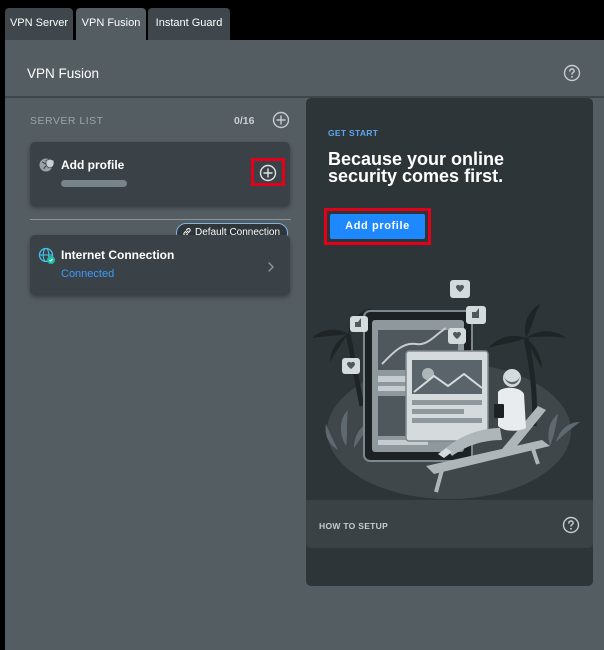 Image resolution: width=604 pixels, height=650 pixels. I want to click on tab-bar: VPN Server VPN Fusion Instant Guard, so click(302, 20).